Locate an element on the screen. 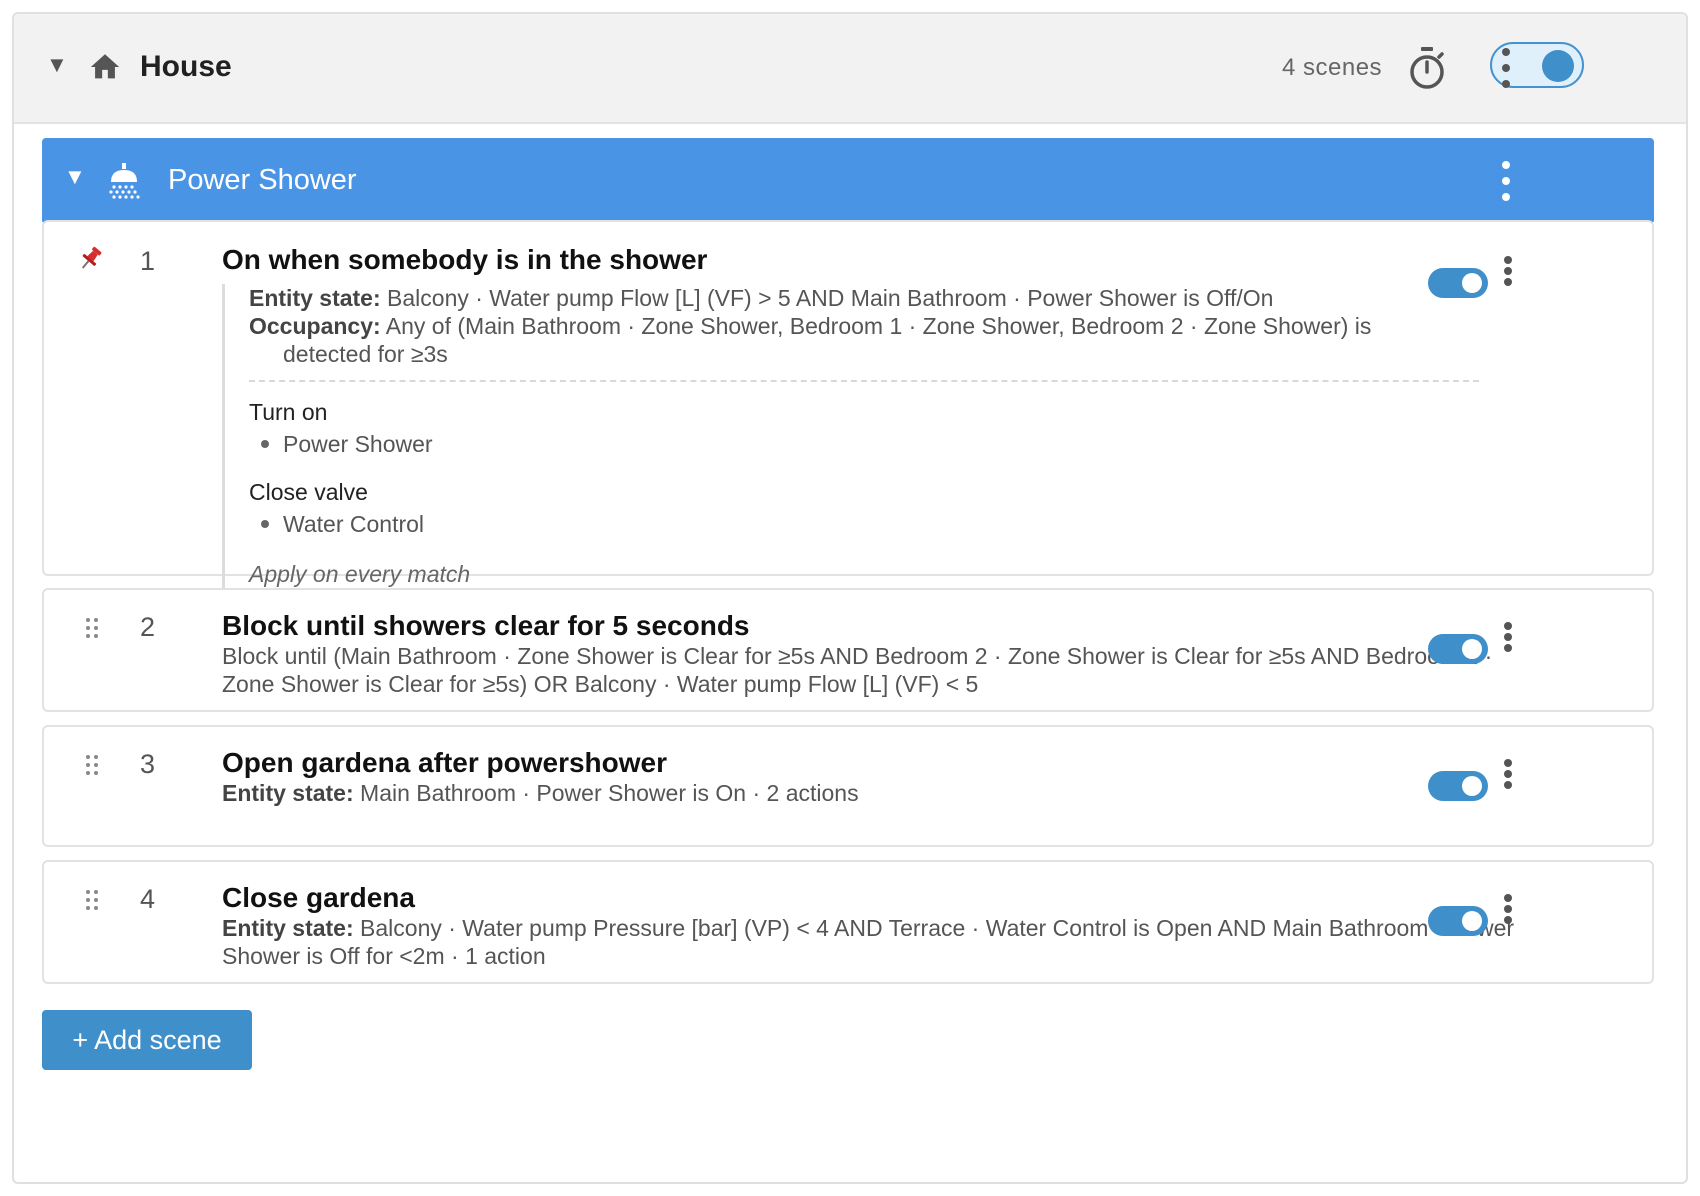  home-icon is located at coordinates (105, 66).